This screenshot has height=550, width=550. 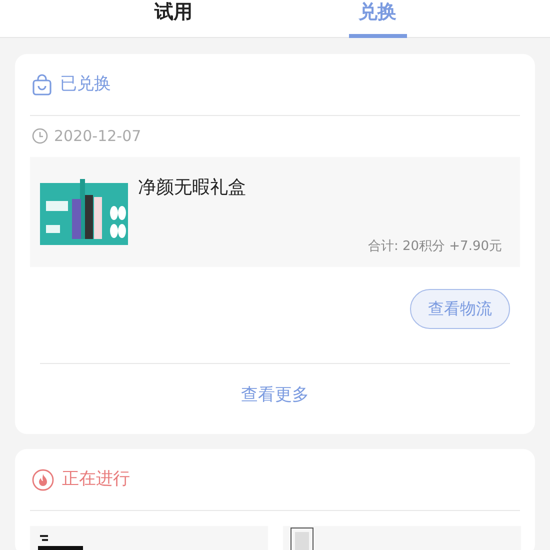 I want to click on fire-icon, so click(x=43, y=479).